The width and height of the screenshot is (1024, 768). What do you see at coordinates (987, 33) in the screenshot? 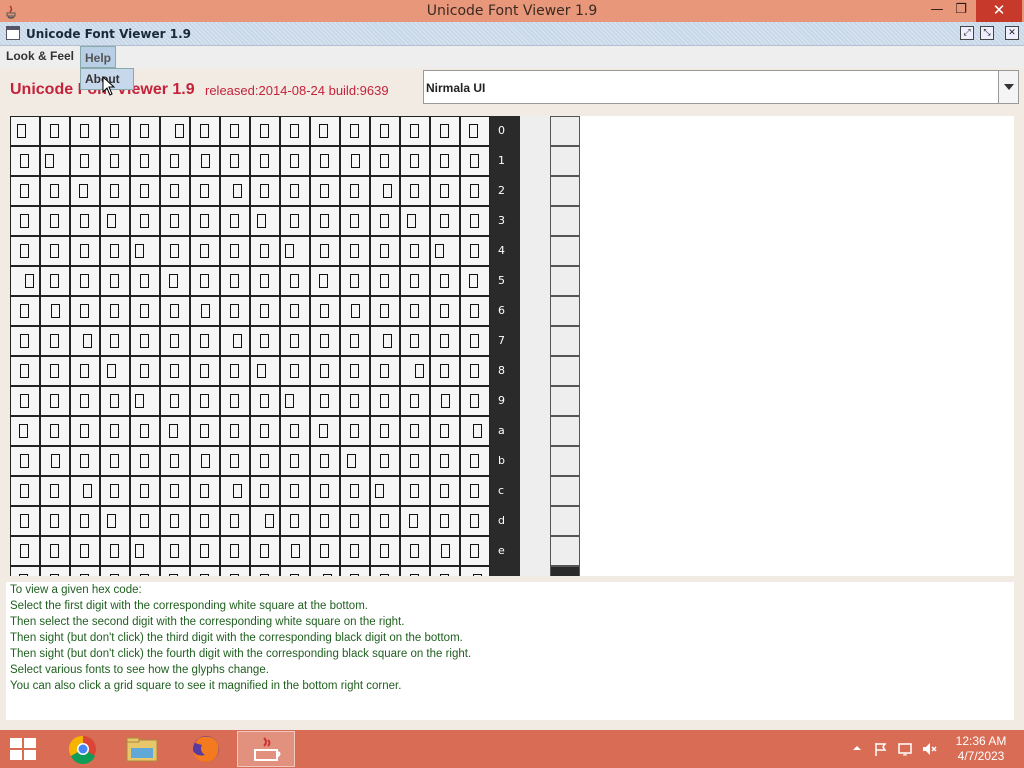
I see `restore-button: ⤡` at bounding box center [987, 33].